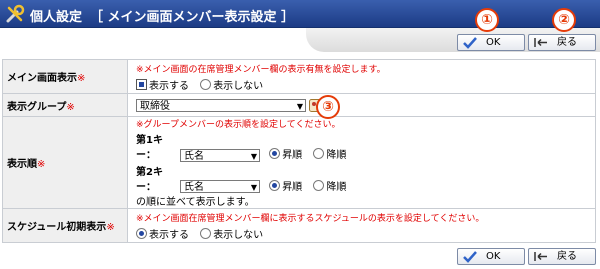 This screenshot has width=600, height=269. What do you see at coordinates (141, 233) in the screenshot?
I see `schedule-show-radio` at bounding box center [141, 233].